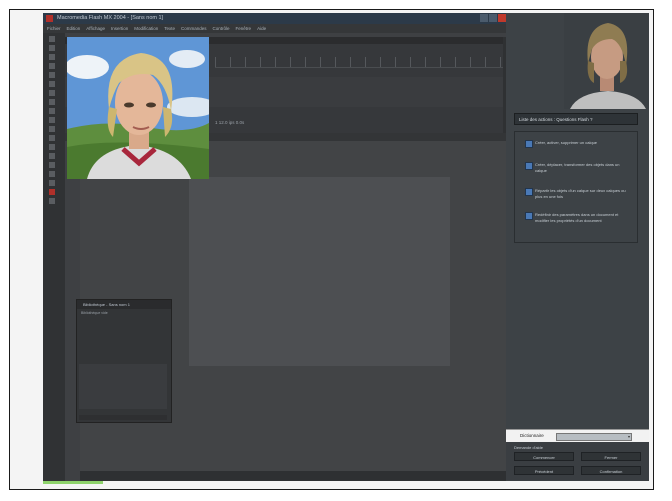  What do you see at coordinates (54, 28) in the screenshot?
I see `menu-item-fichier: Fichier` at bounding box center [54, 28].